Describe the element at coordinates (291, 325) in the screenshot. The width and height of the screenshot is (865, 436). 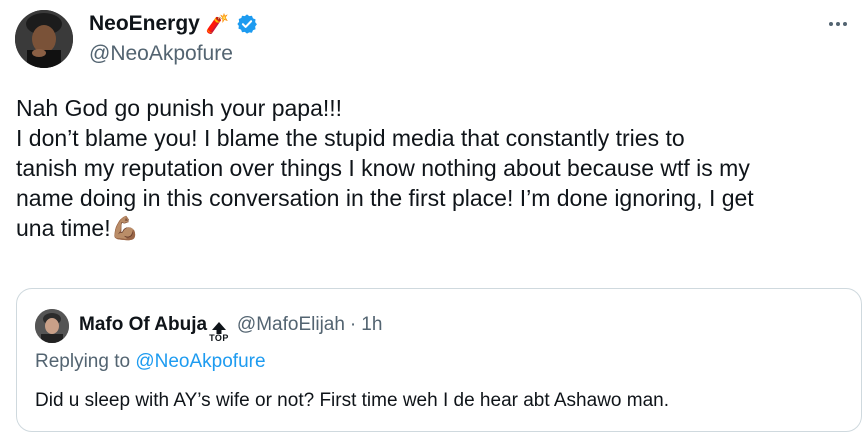
I see `quoted-handle: @MafoElijah` at that location.